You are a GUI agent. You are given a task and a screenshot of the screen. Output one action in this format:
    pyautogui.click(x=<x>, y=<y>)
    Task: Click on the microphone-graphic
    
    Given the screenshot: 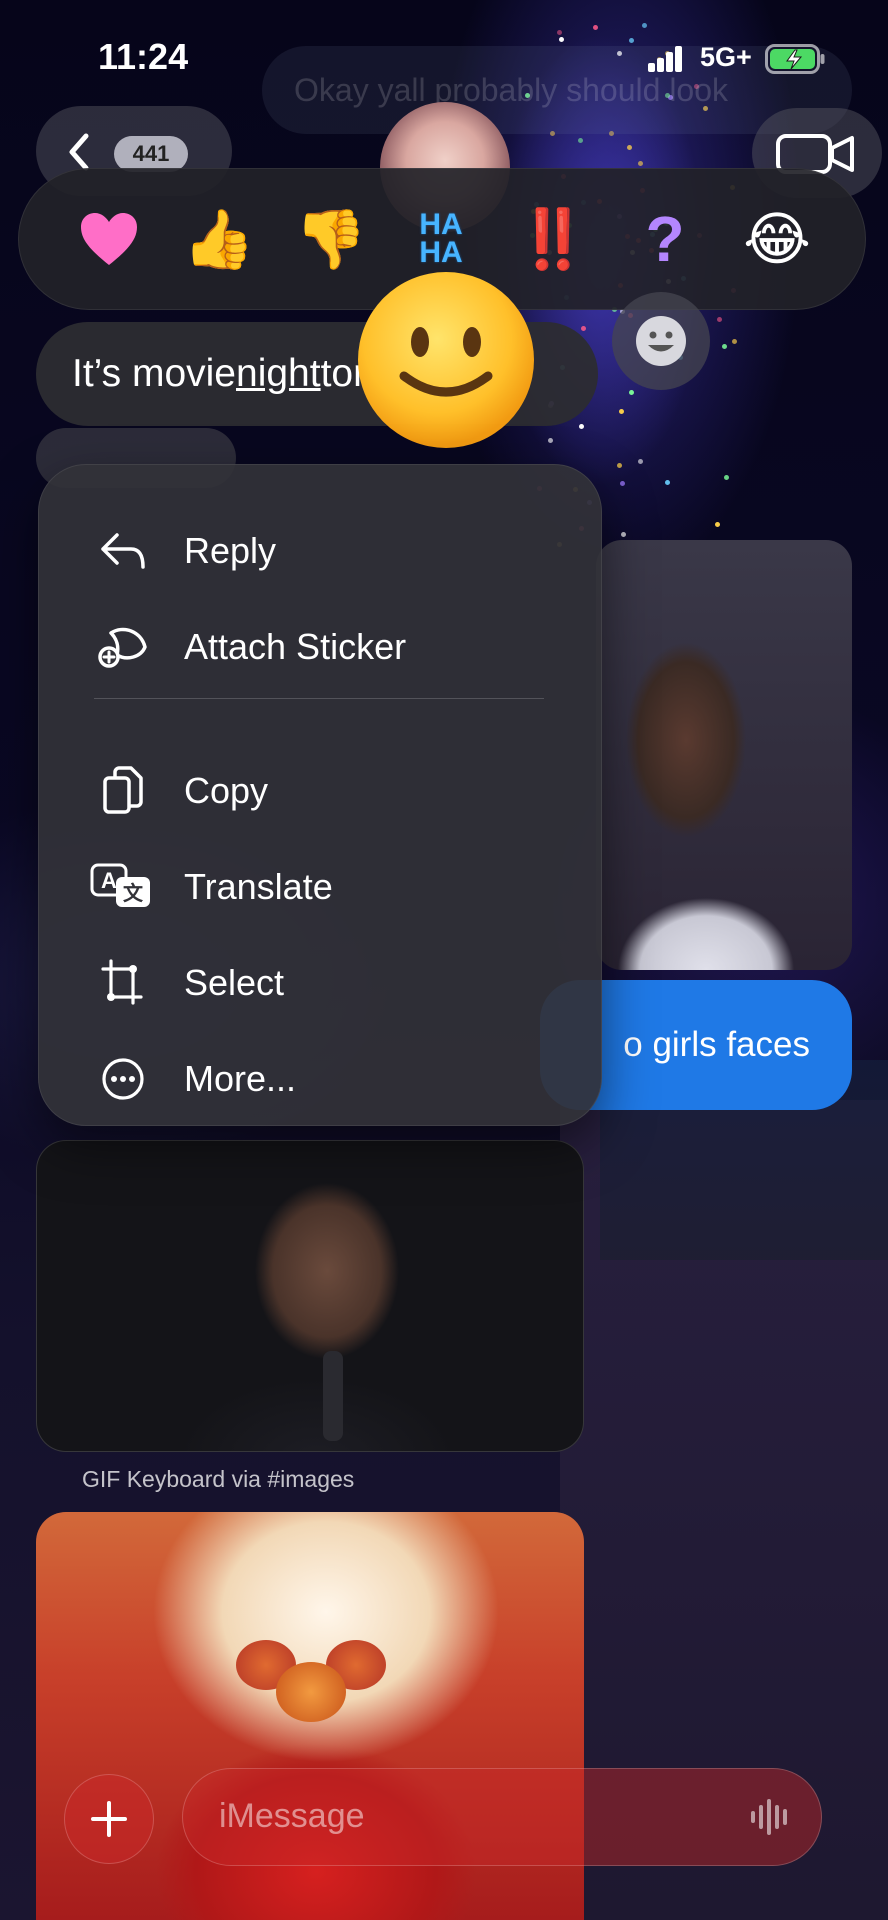 What is the action you would take?
    pyautogui.click(x=333, y=1396)
    